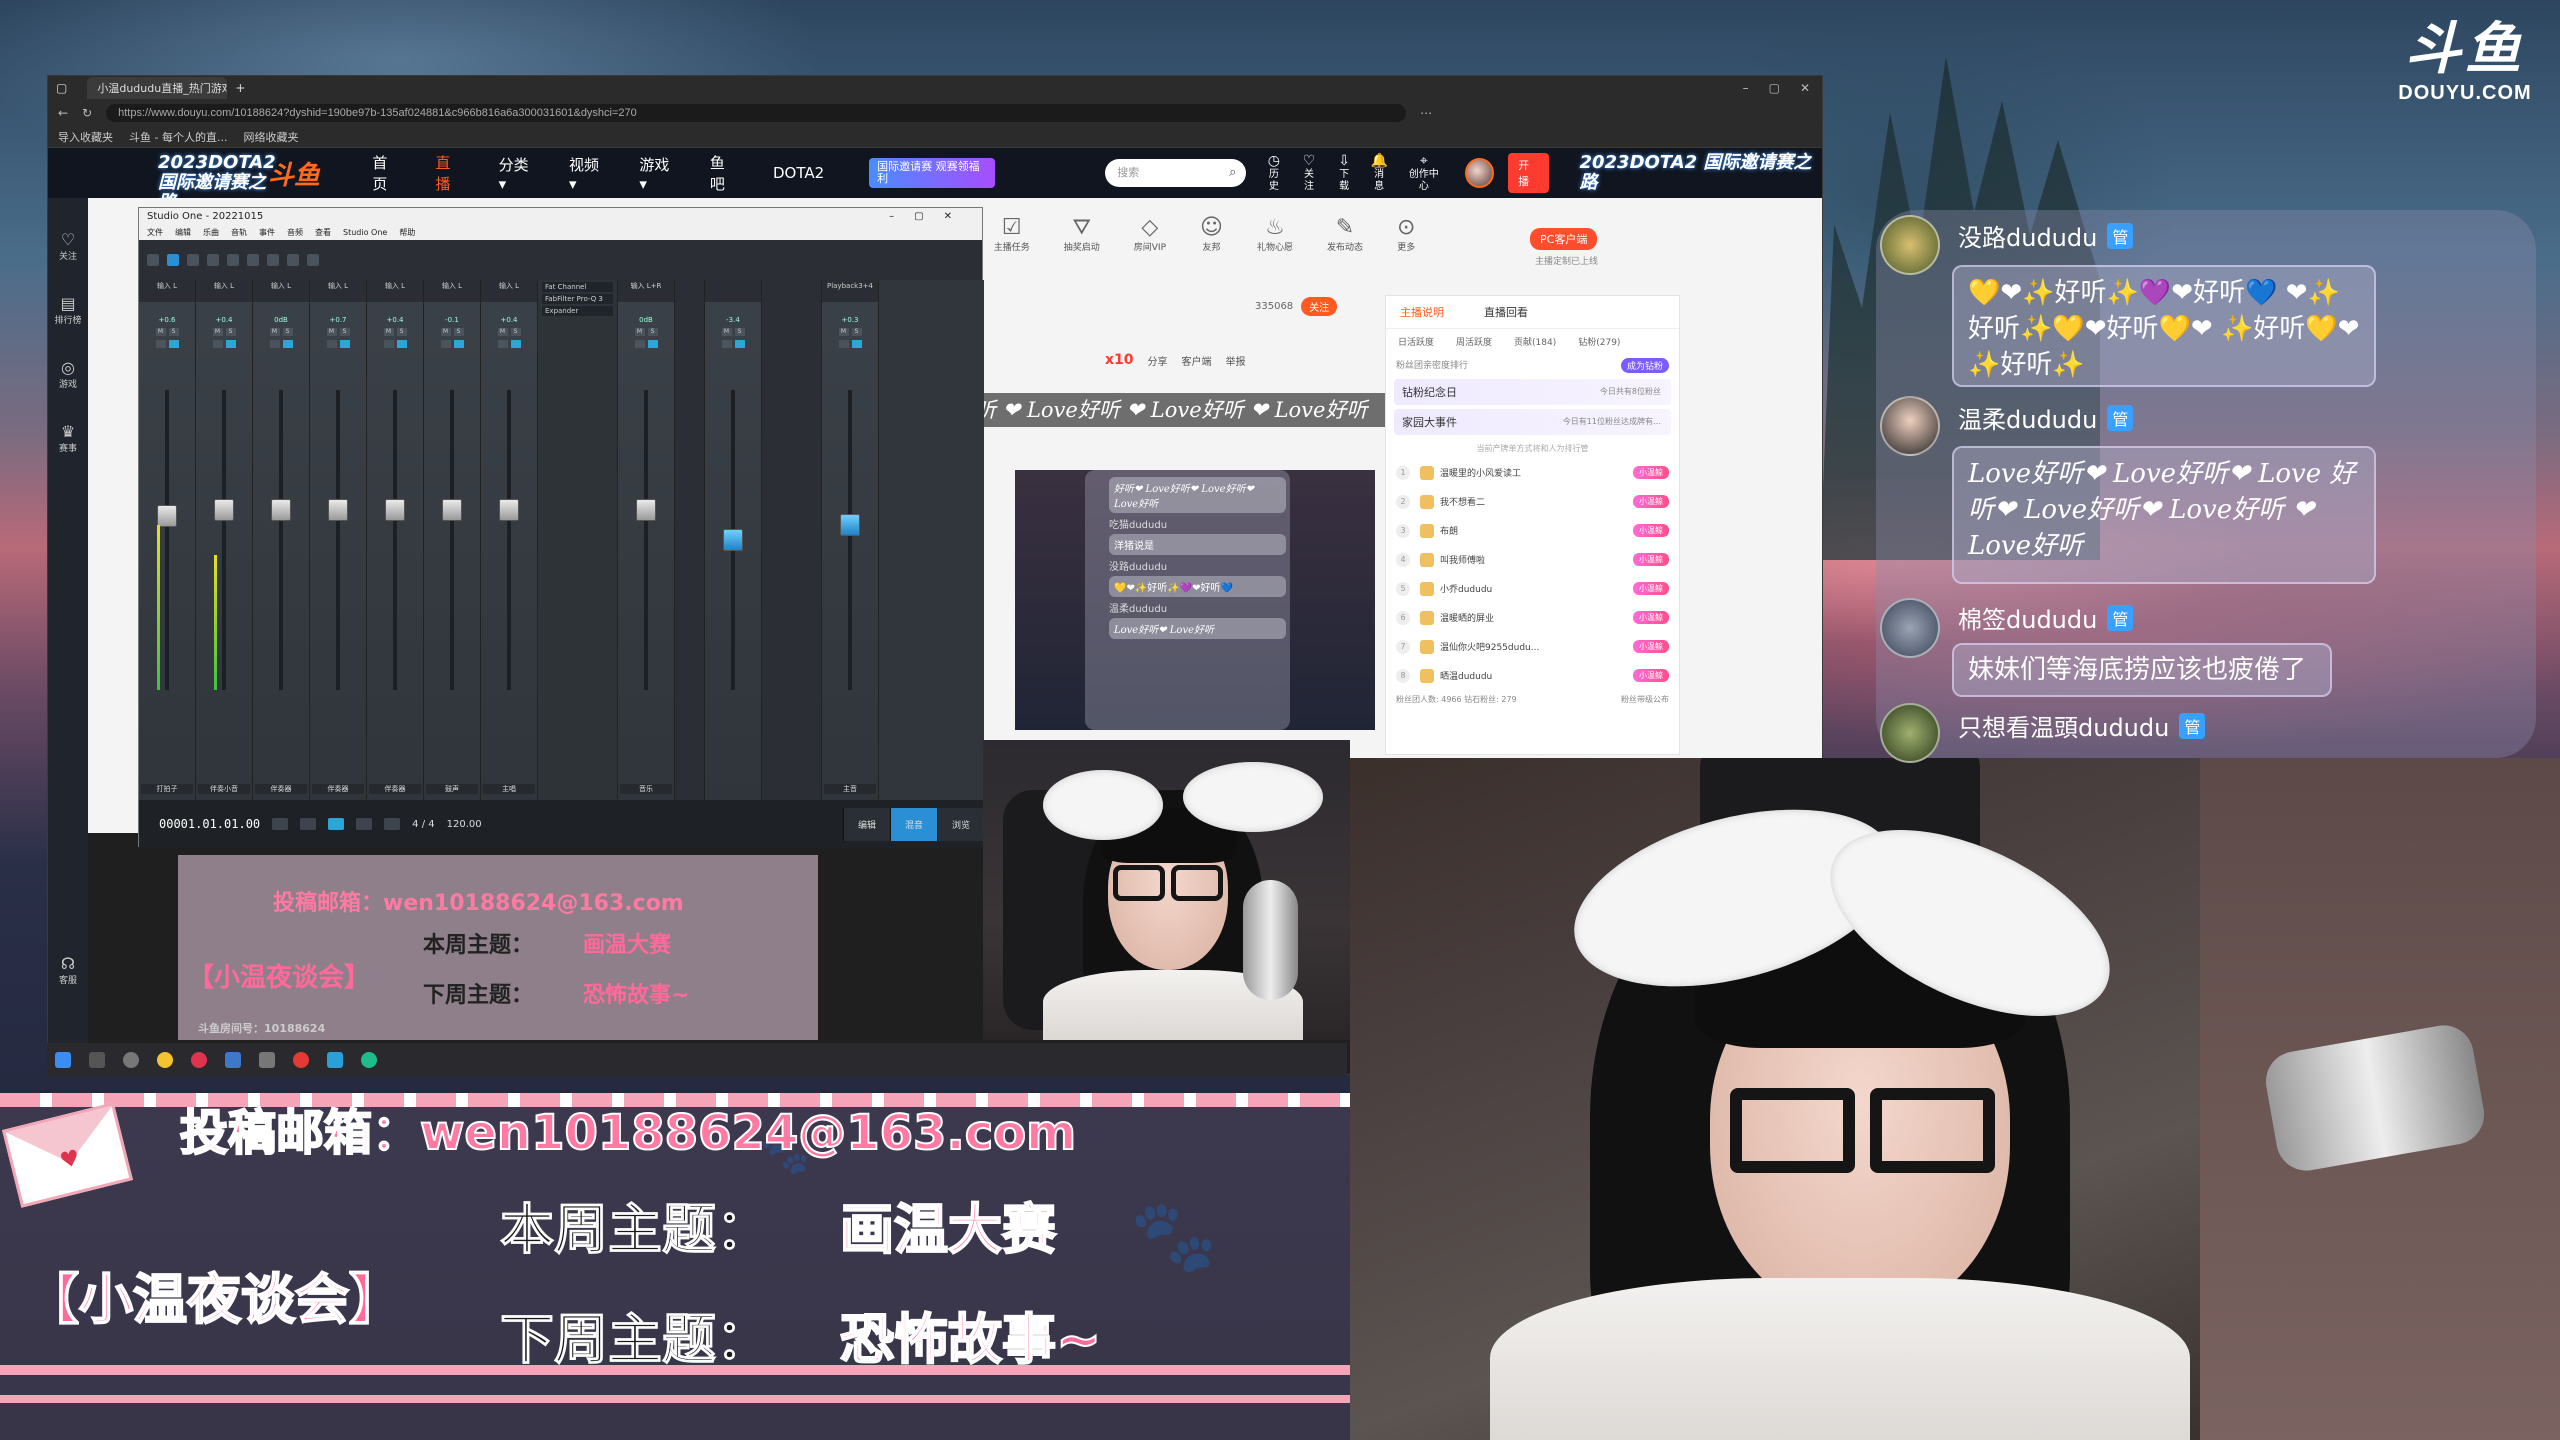  Describe the element at coordinates (1532, 530) in the screenshot. I see `rank-row: 3 布朗 小温鲸` at that location.